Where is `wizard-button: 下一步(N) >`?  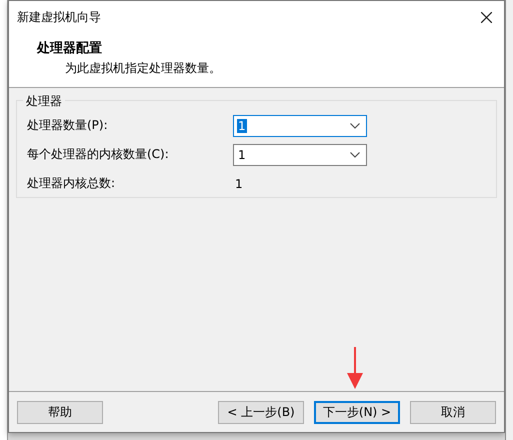
wizard-button: 下一步(N) > is located at coordinates (357, 412).